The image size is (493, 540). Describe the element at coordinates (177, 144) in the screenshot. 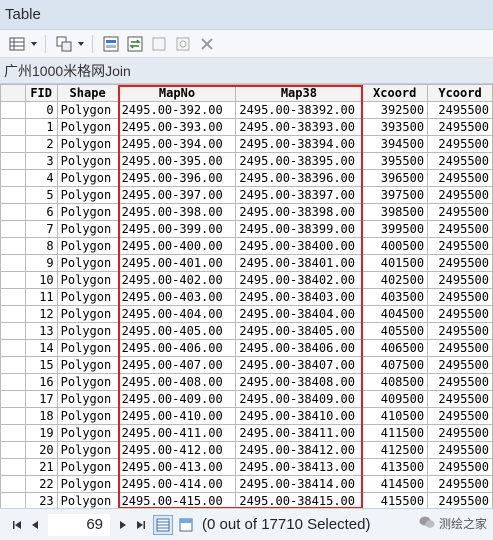

I see `cell-mapno: 2495.00-394.00` at that location.